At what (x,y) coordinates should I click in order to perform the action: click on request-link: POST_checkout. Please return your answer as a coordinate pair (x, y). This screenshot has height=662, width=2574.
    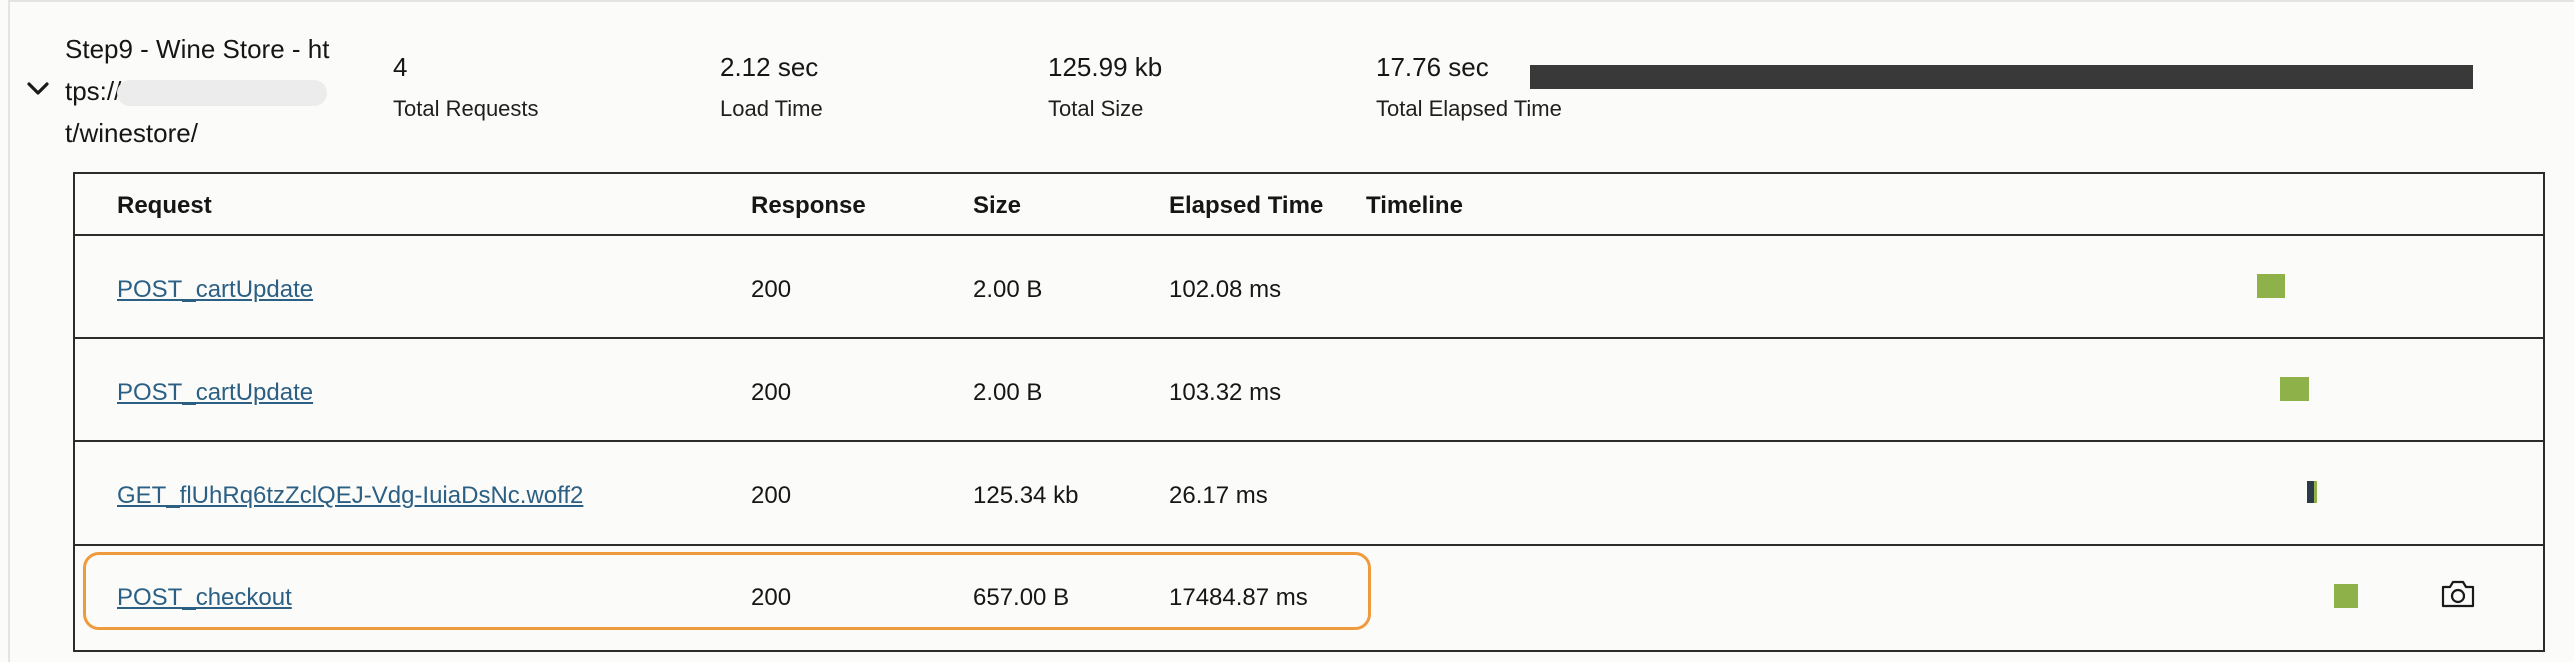
    Looking at the image, I should click on (204, 598).